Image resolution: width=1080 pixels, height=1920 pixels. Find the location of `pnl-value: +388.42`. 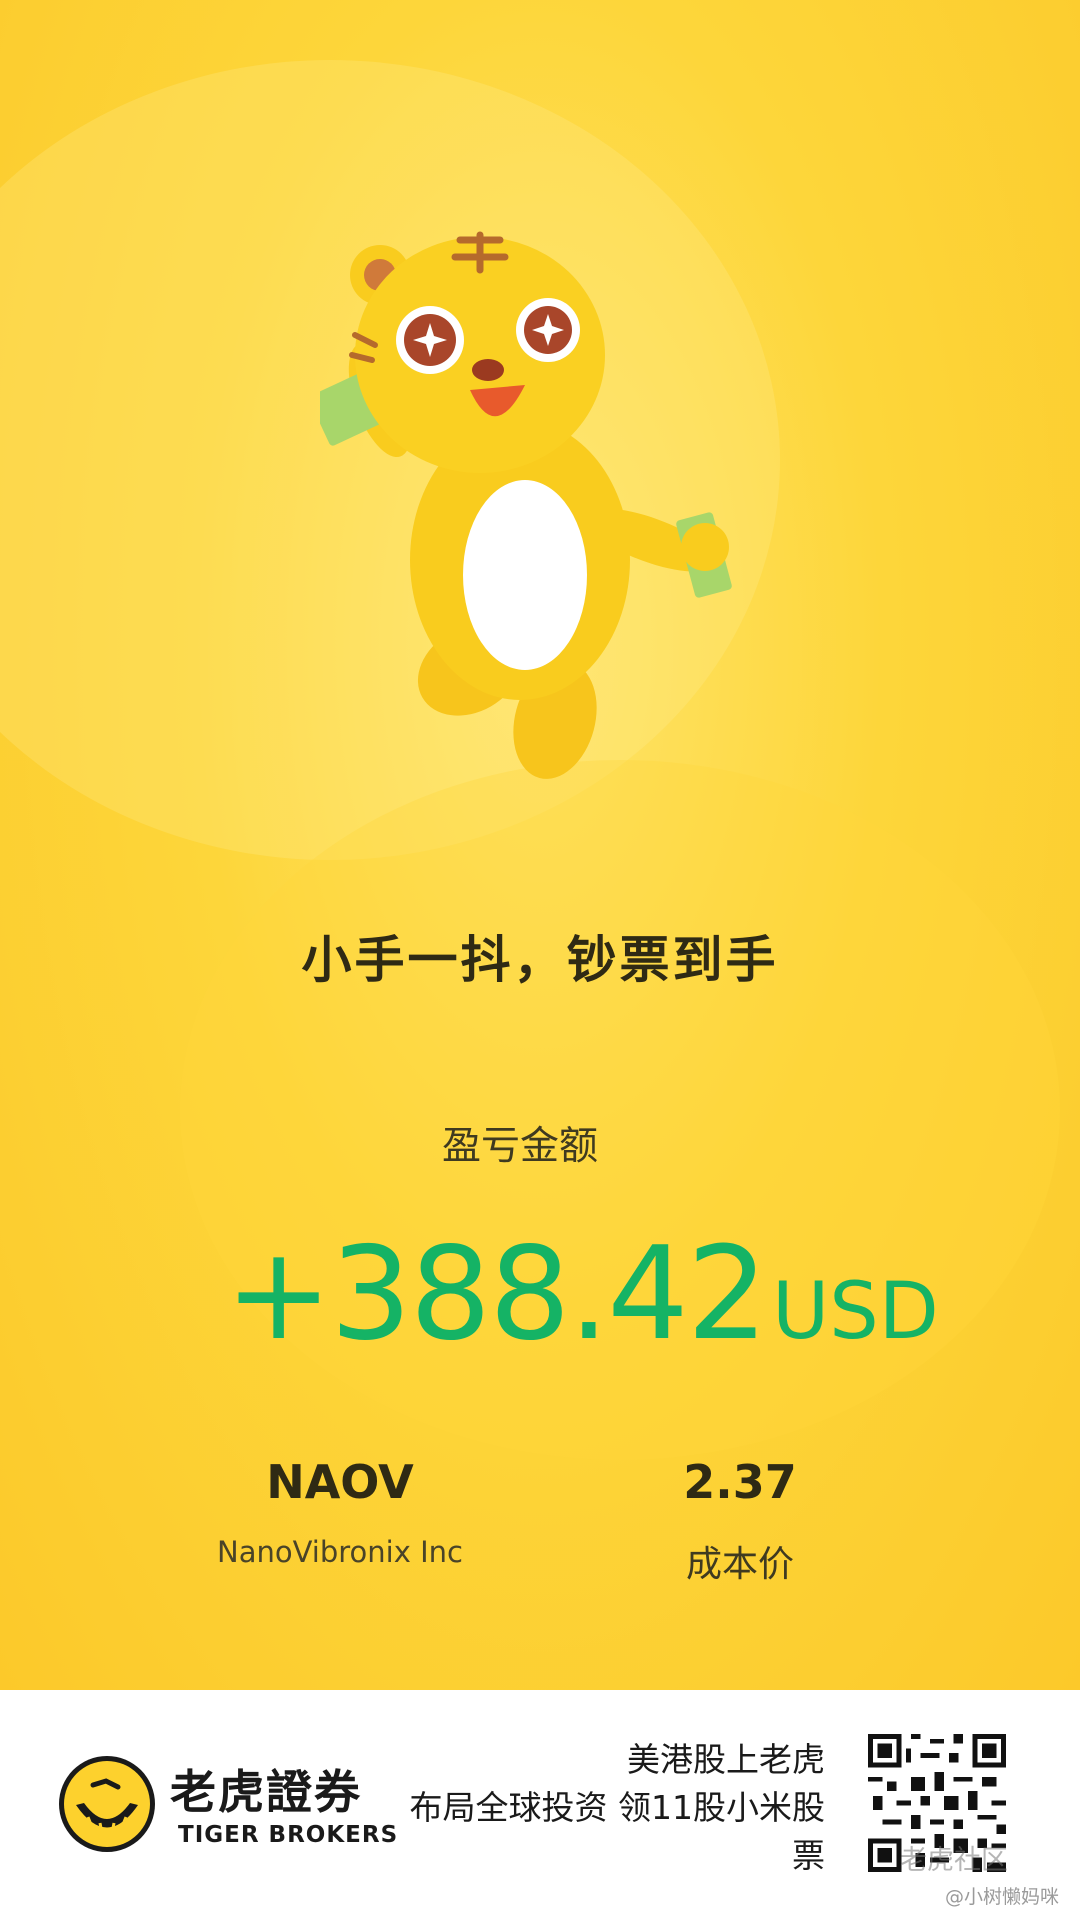

pnl-value: +388.42 is located at coordinates (496, 1294).